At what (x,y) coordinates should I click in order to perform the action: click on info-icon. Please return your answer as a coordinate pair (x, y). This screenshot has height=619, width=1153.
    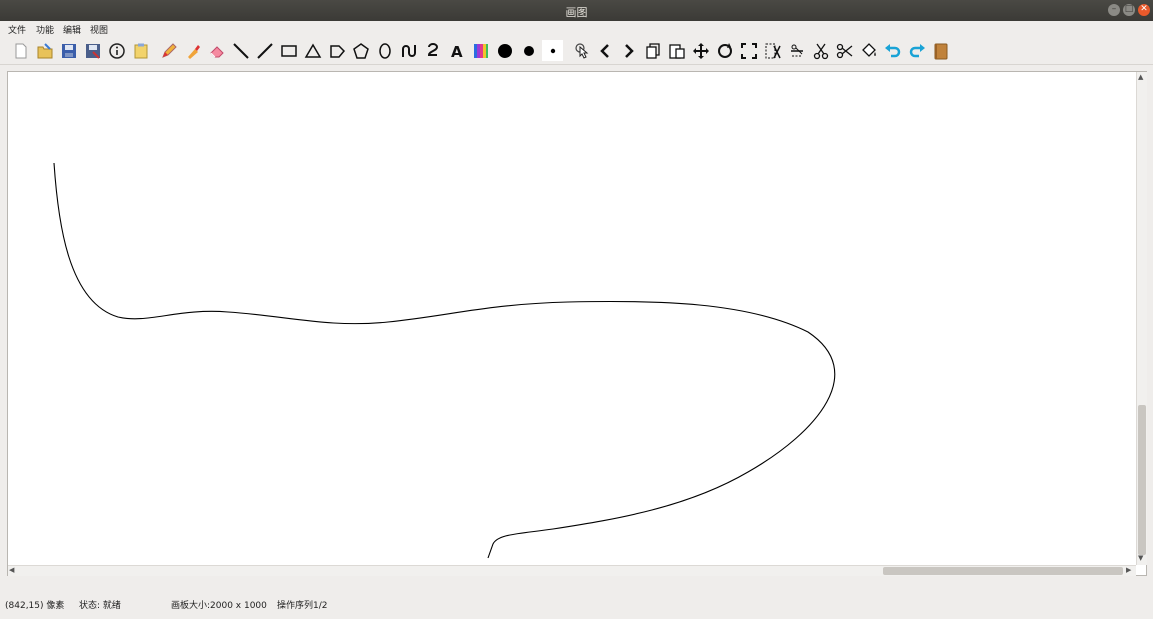
    Looking at the image, I should click on (116, 50).